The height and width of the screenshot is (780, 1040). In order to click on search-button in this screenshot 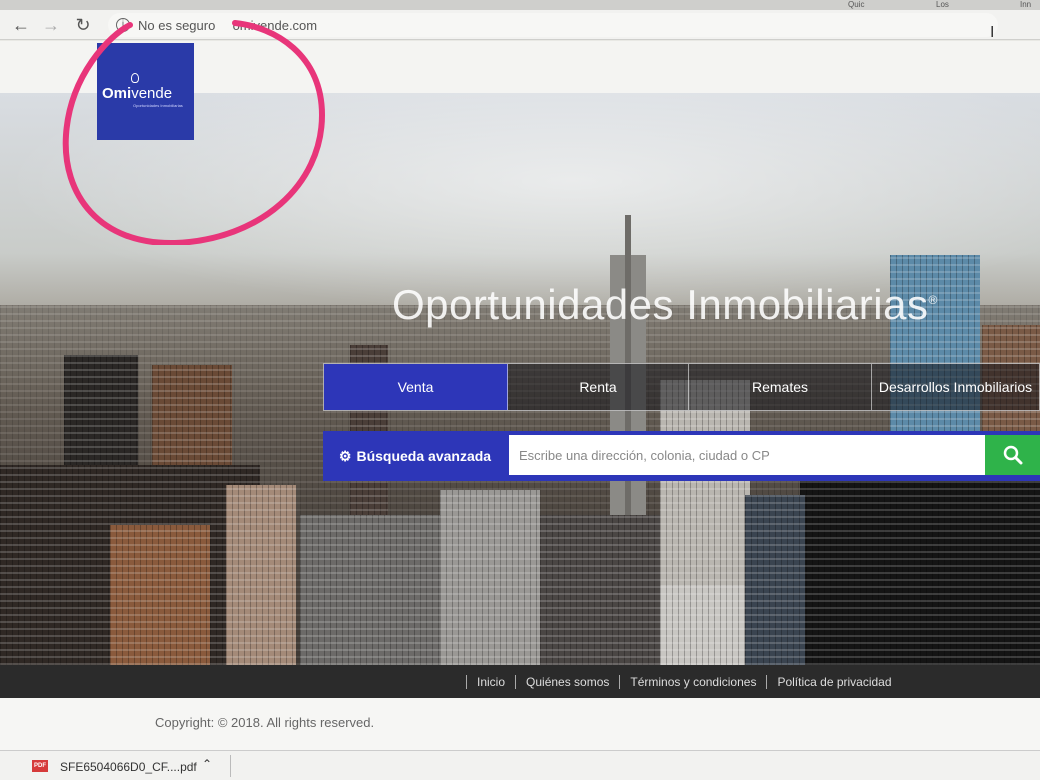, I will do `click(1012, 455)`.